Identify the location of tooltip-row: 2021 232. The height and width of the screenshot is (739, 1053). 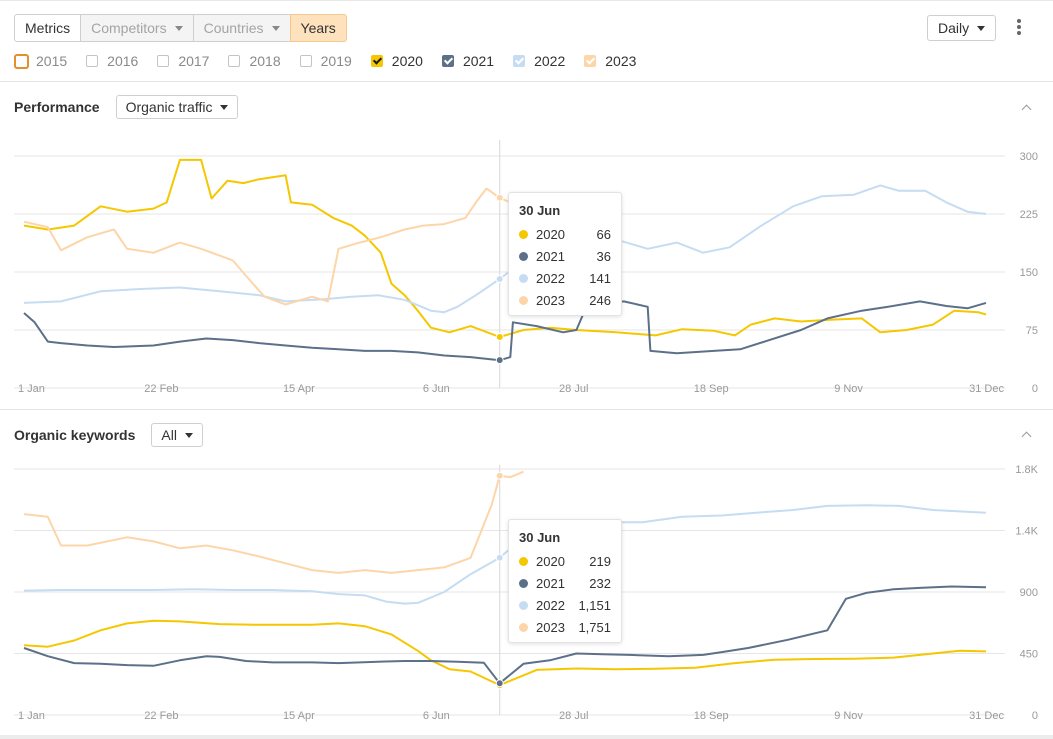
(565, 583).